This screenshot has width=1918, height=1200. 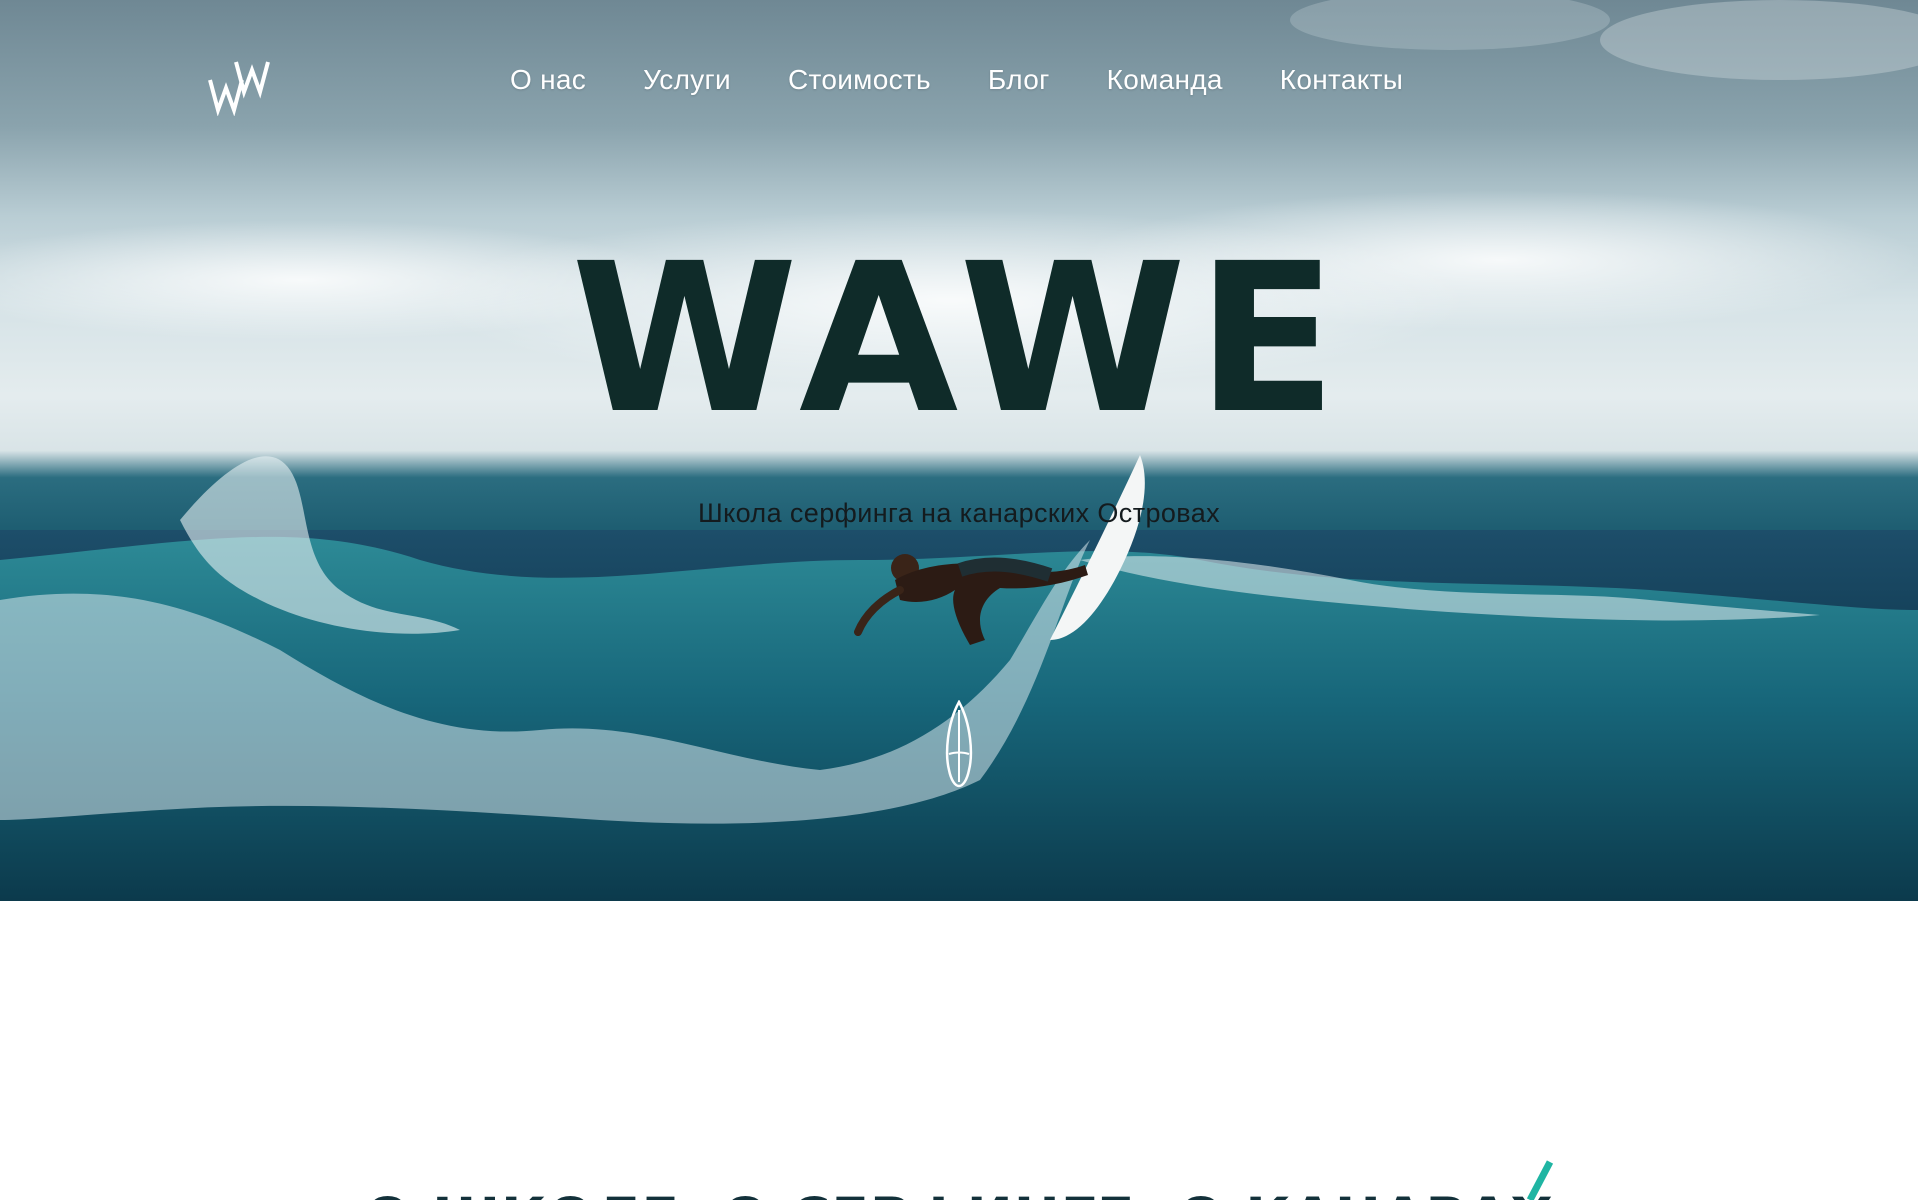 I want to click on nav-item-services: Услуги, so click(x=687, y=80).